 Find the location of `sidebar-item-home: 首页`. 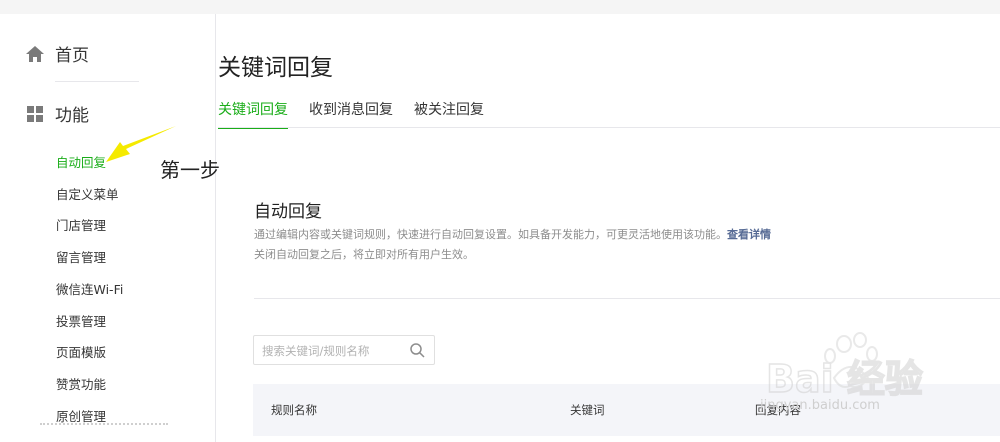

sidebar-item-home: 首页 is located at coordinates (57, 53).